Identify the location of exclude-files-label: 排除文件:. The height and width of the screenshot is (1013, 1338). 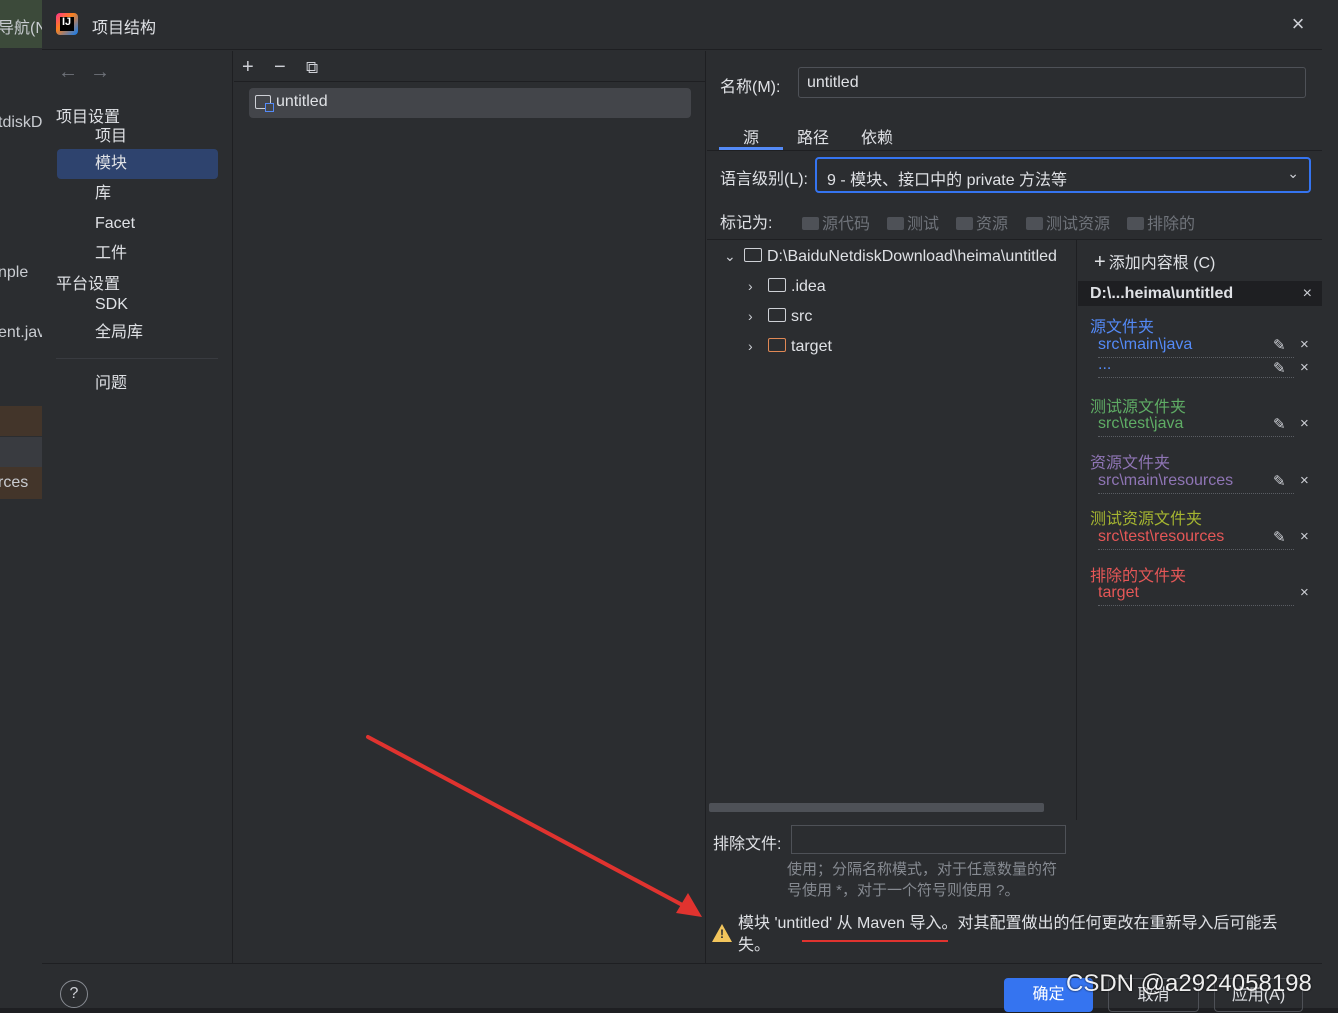
(747, 844).